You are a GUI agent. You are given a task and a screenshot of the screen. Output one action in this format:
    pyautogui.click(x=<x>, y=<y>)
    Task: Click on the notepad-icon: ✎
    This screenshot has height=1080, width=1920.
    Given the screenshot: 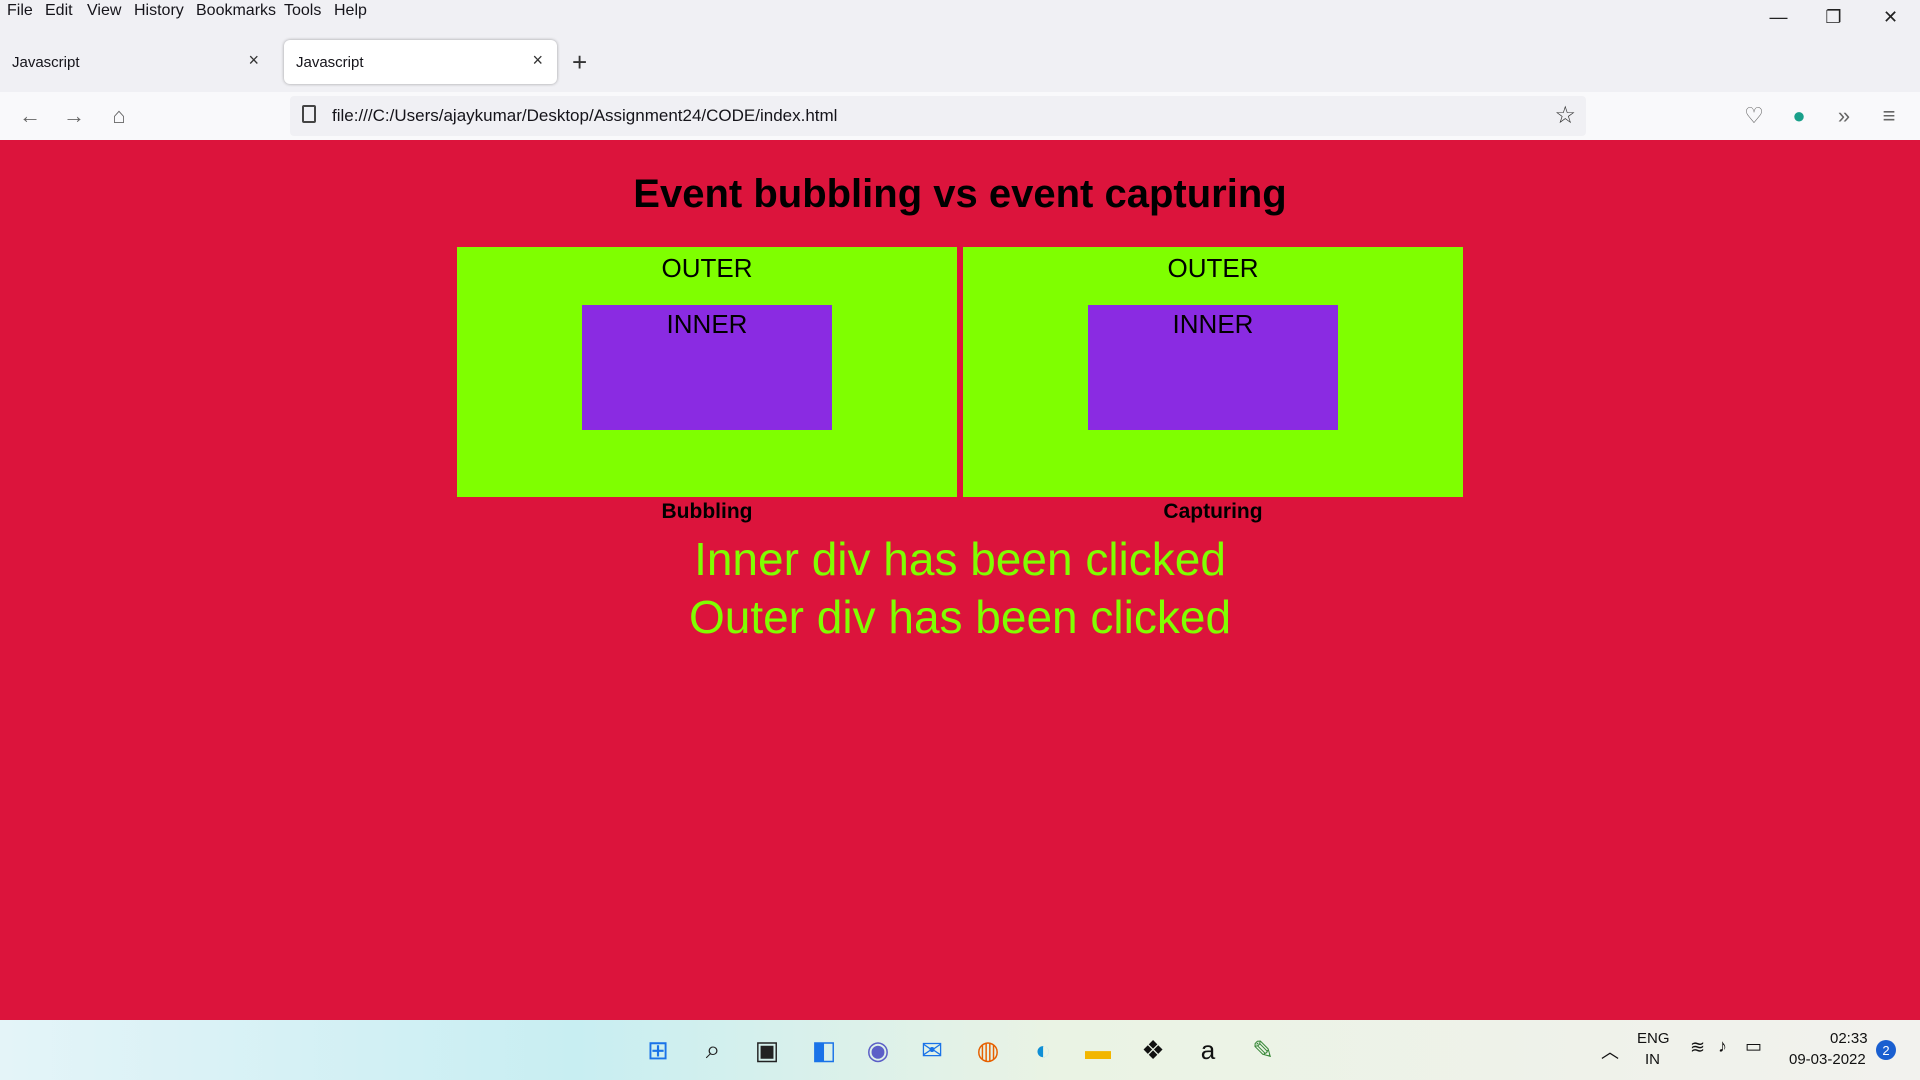 What is the action you would take?
    pyautogui.click(x=1263, y=1050)
    